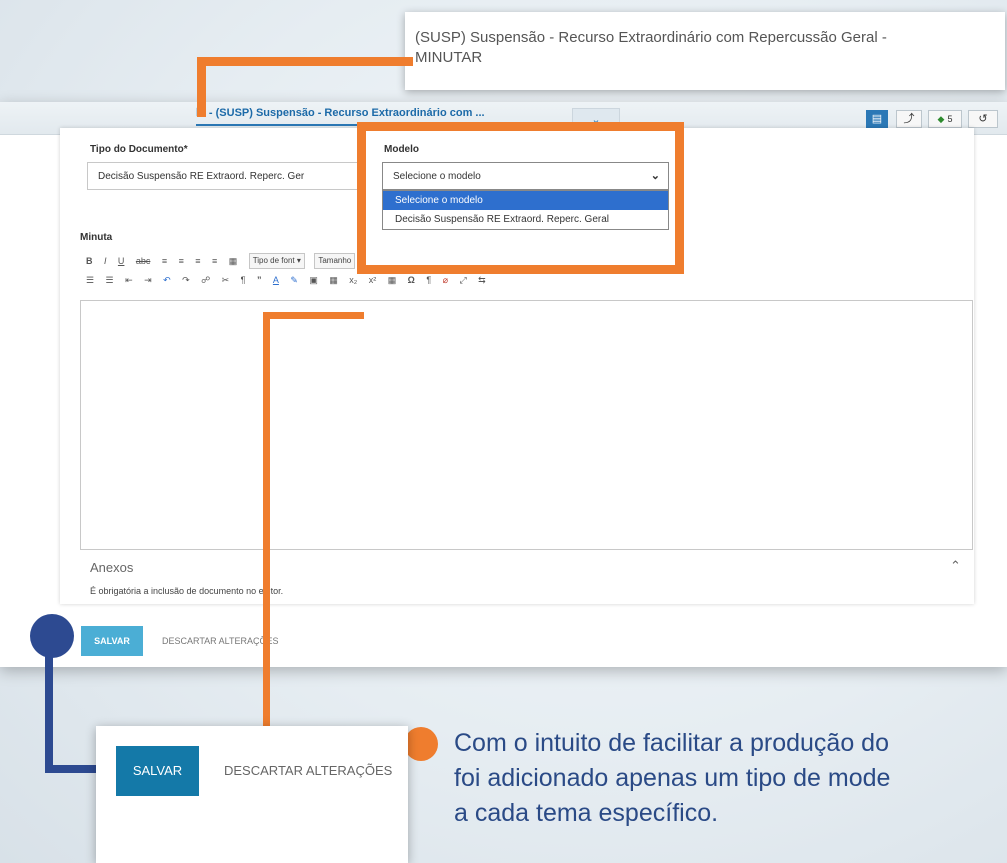 This screenshot has height=863, width=1007. What do you see at coordinates (313, 280) in the screenshot?
I see `image-icon: ▣` at bounding box center [313, 280].